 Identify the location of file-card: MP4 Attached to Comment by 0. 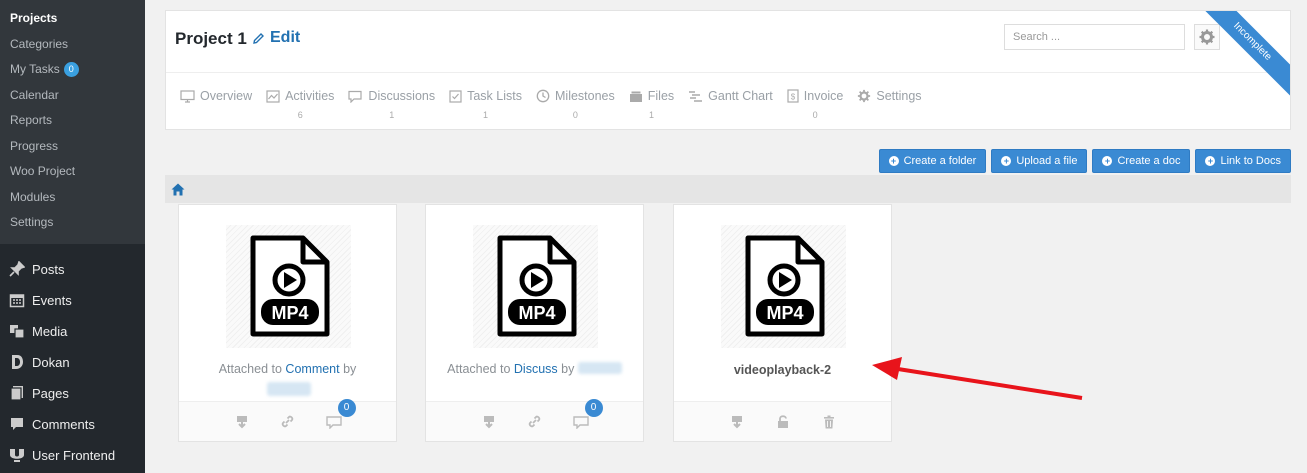
(287, 323).